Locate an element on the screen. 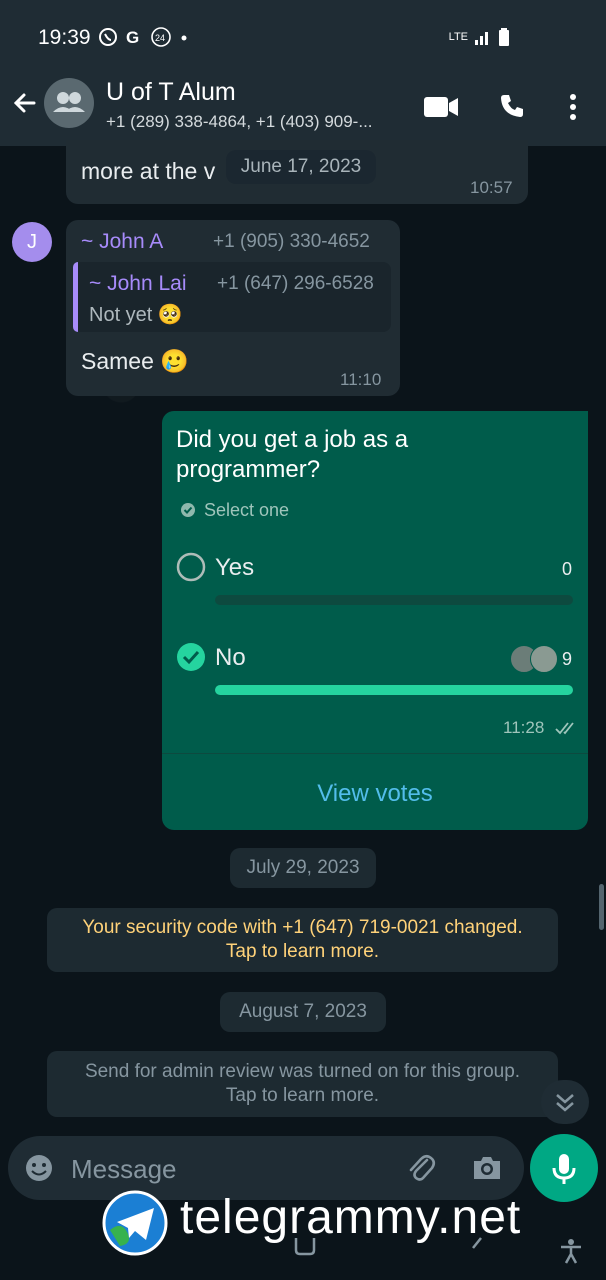 The width and height of the screenshot is (606, 1280). message-bubble-partial: more at the v June 17, 2023 10:57 is located at coordinates (297, 172).